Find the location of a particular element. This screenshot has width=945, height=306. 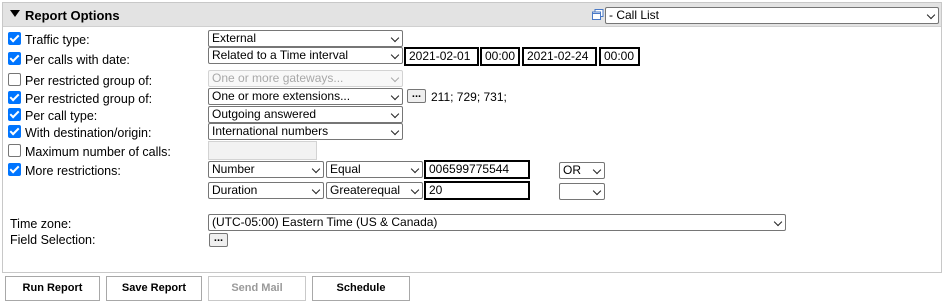

more-restrictions-label: More restrictions: is located at coordinates (73, 171).